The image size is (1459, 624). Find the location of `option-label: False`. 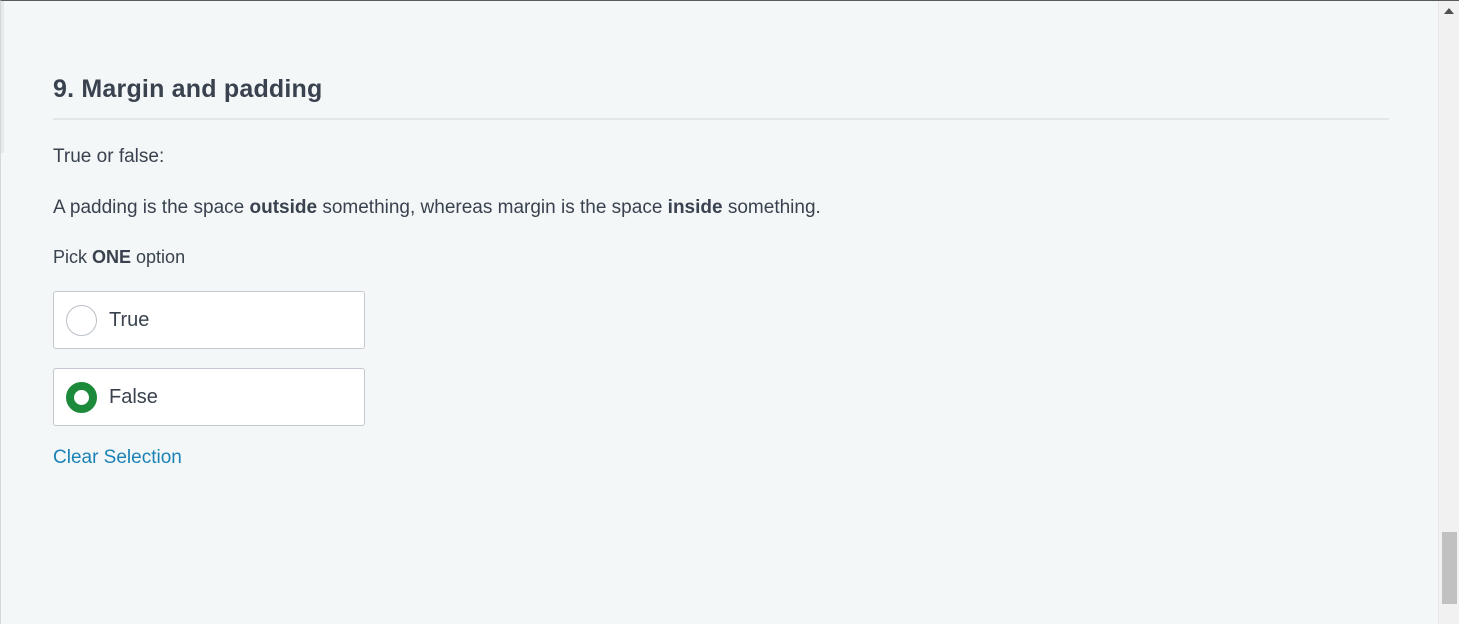

option-label: False is located at coordinates (133, 396).